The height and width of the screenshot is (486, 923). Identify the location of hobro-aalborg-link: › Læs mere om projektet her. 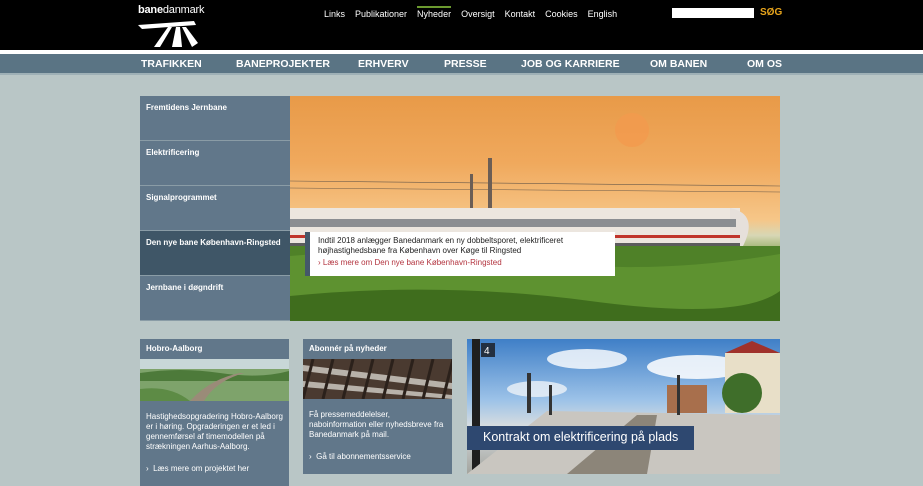
(214, 468).